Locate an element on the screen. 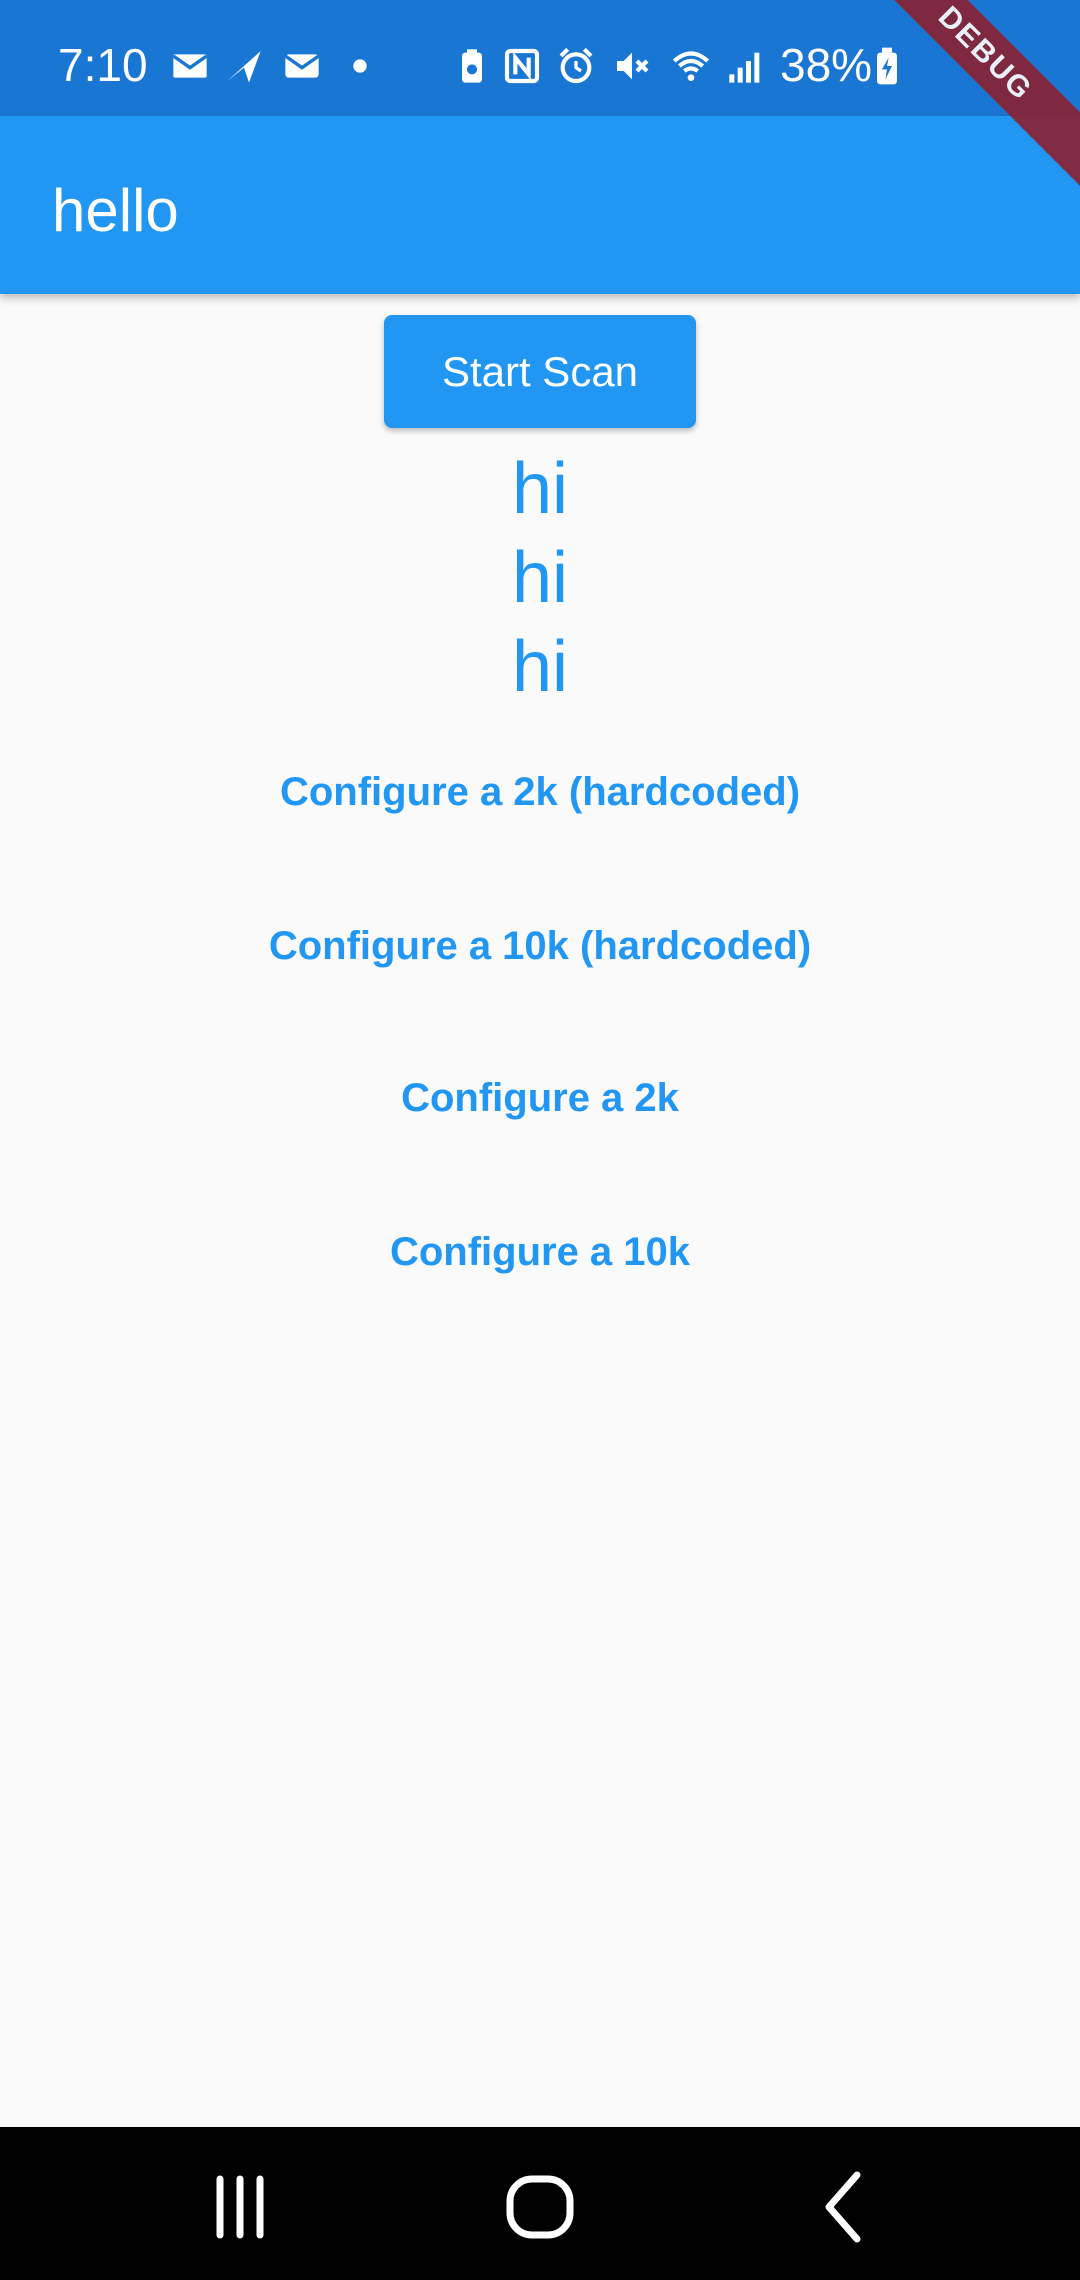  battery-percent: 38% is located at coordinates (826, 65).